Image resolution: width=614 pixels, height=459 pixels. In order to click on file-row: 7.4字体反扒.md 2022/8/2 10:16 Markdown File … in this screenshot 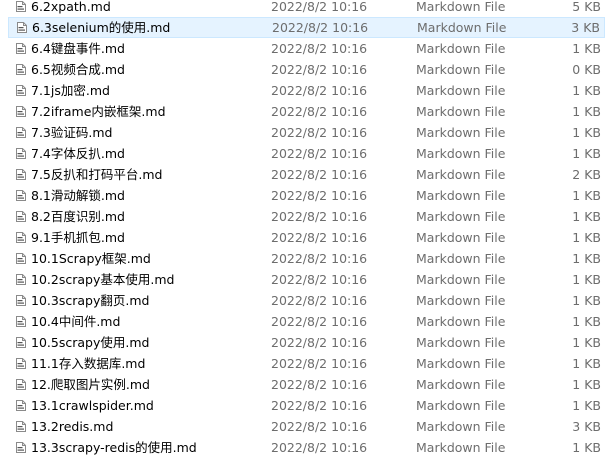, I will do `click(307, 153)`.